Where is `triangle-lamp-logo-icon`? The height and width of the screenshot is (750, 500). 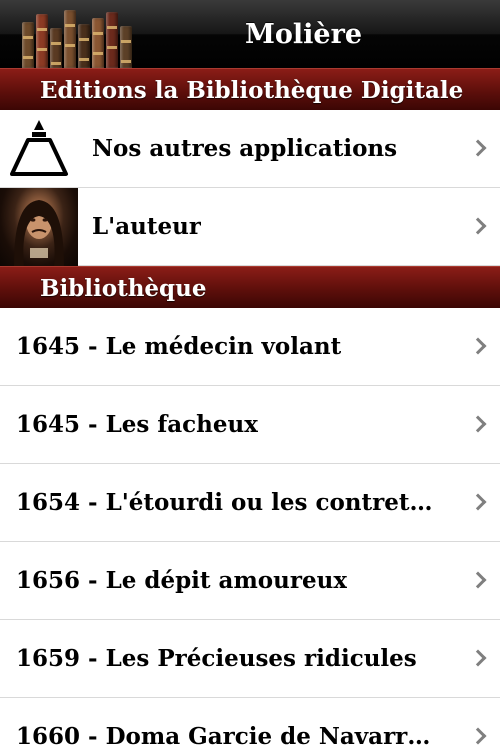
triangle-lamp-logo-icon is located at coordinates (39, 149).